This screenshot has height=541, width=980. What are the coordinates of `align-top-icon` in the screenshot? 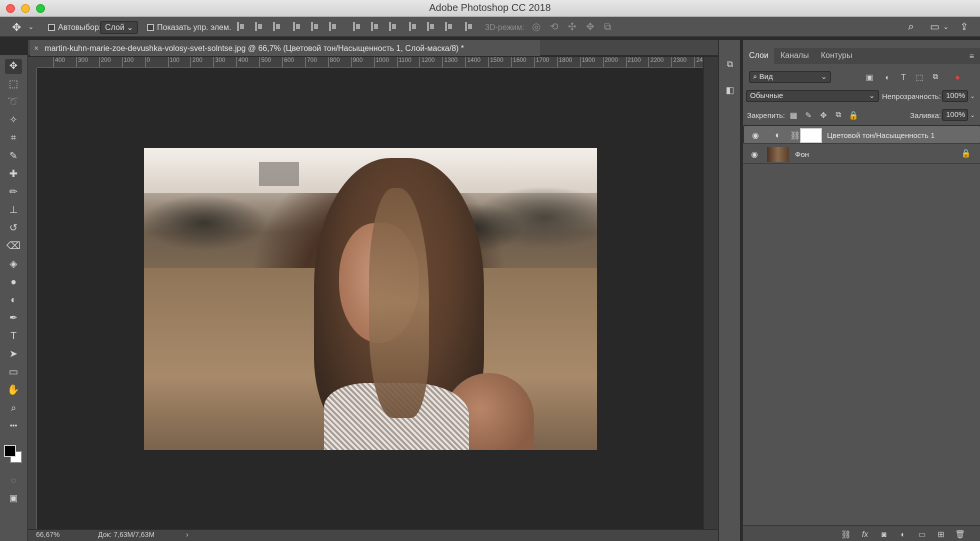 It's located at (296, 26).